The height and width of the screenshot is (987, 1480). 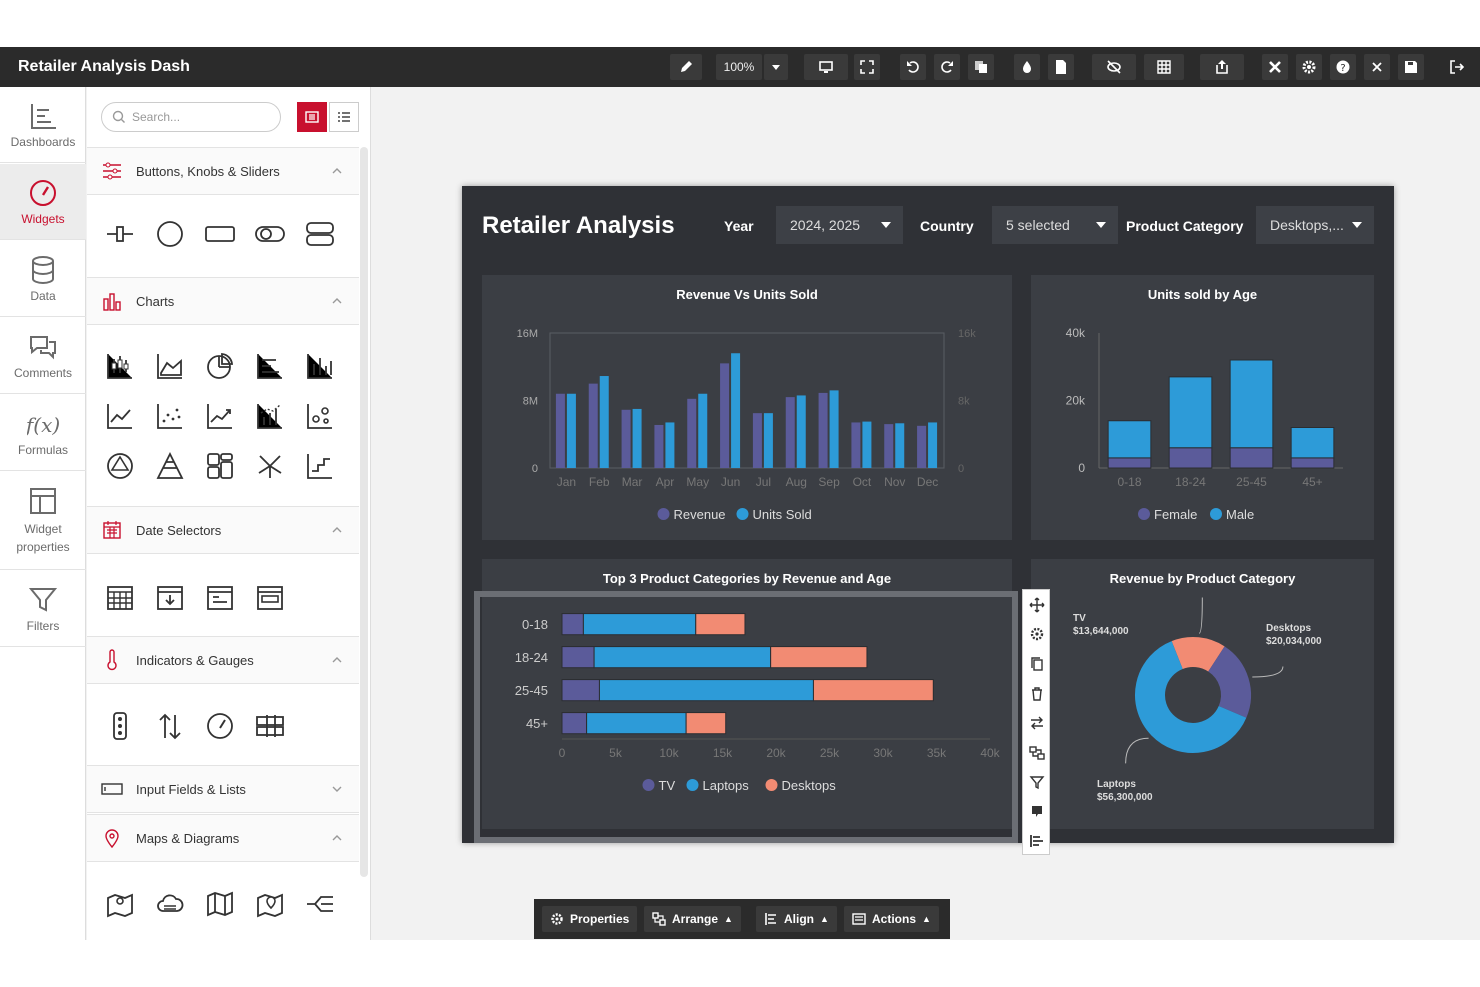 What do you see at coordinates (947, 226) in the screenshot?
I see `country-filter-label: Country` at bounding box center [947, 226].